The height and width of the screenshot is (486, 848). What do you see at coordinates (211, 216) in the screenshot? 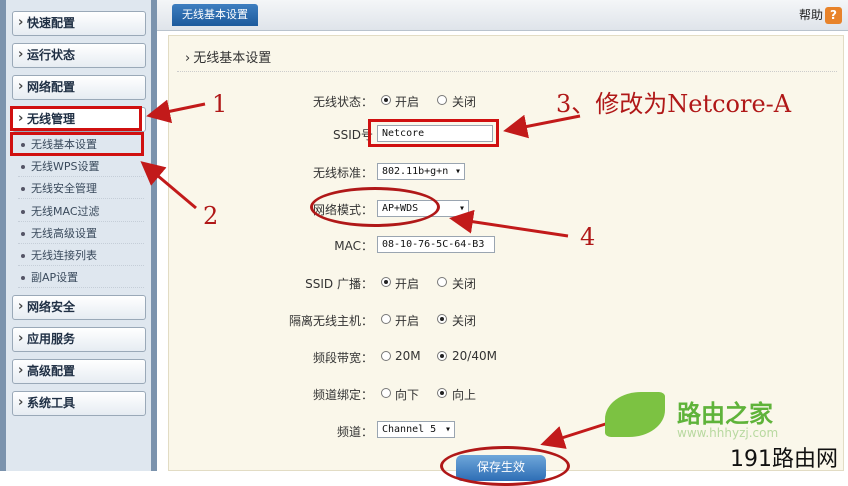
I see `annotation-2: 2` at bounding box center [211, 216].